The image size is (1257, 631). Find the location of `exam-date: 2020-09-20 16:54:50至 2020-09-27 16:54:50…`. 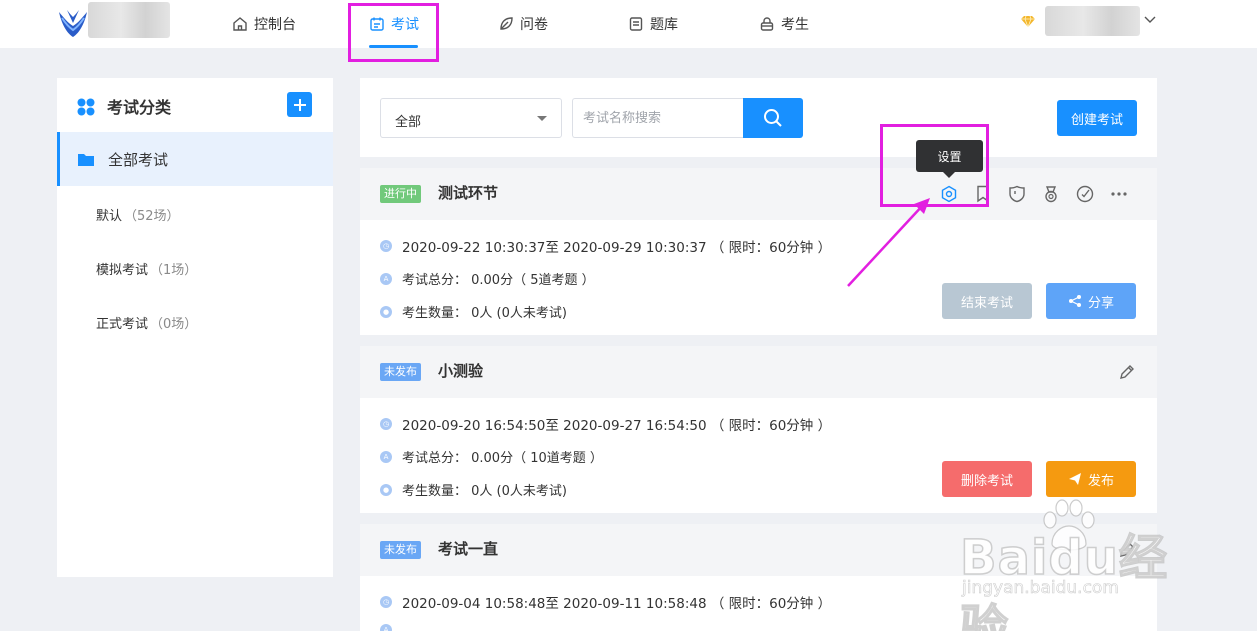

exam-date: 2020-09-20 16:54:50至 2020-09-27 16:54:50… is located at coordinates (617, 426).